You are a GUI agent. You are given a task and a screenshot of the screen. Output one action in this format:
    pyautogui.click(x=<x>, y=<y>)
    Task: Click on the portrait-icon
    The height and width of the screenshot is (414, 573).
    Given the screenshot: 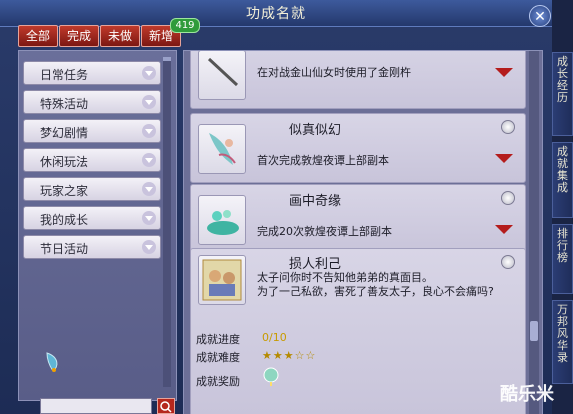 What is the action you would take?
    pyautogui.click(x=222, y=280)
    